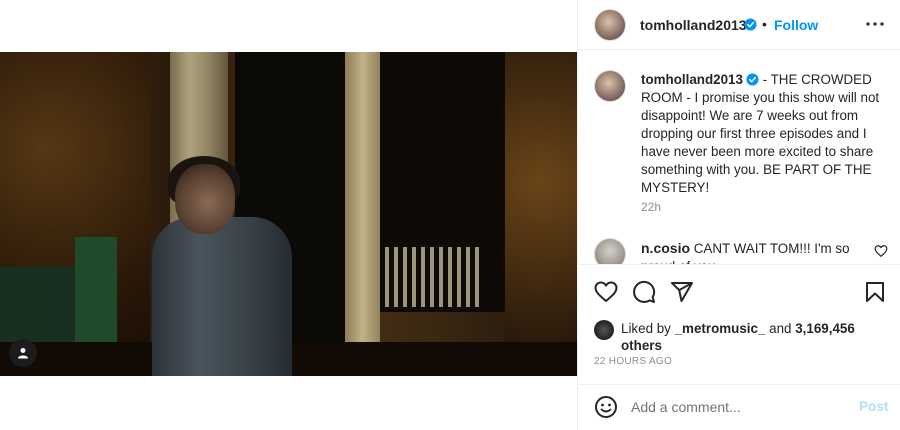 The width and height of the screenshot is (900, 430). What do you see at coordinates (96, 292) in the screenshot?
I see `scene-chair-back` at bounding box center [96, 292].